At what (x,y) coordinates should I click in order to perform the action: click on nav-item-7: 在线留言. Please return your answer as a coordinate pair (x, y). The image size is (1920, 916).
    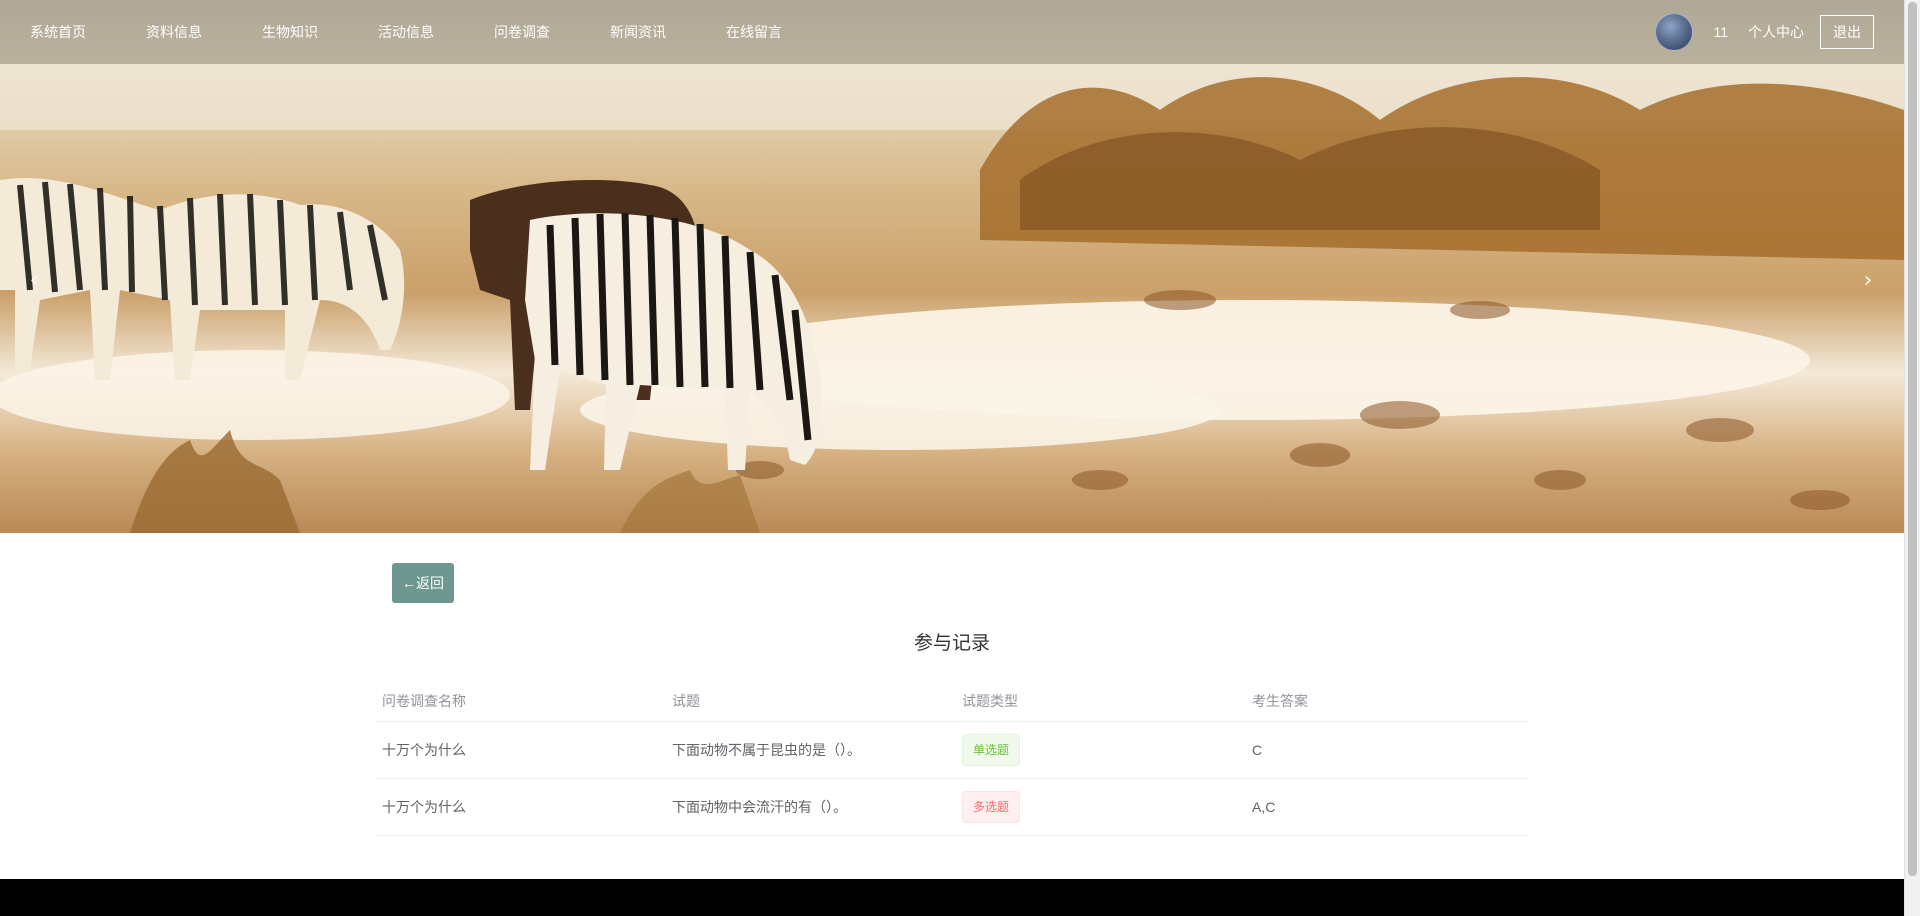
    Looking at the image, I should click on (754, 32).